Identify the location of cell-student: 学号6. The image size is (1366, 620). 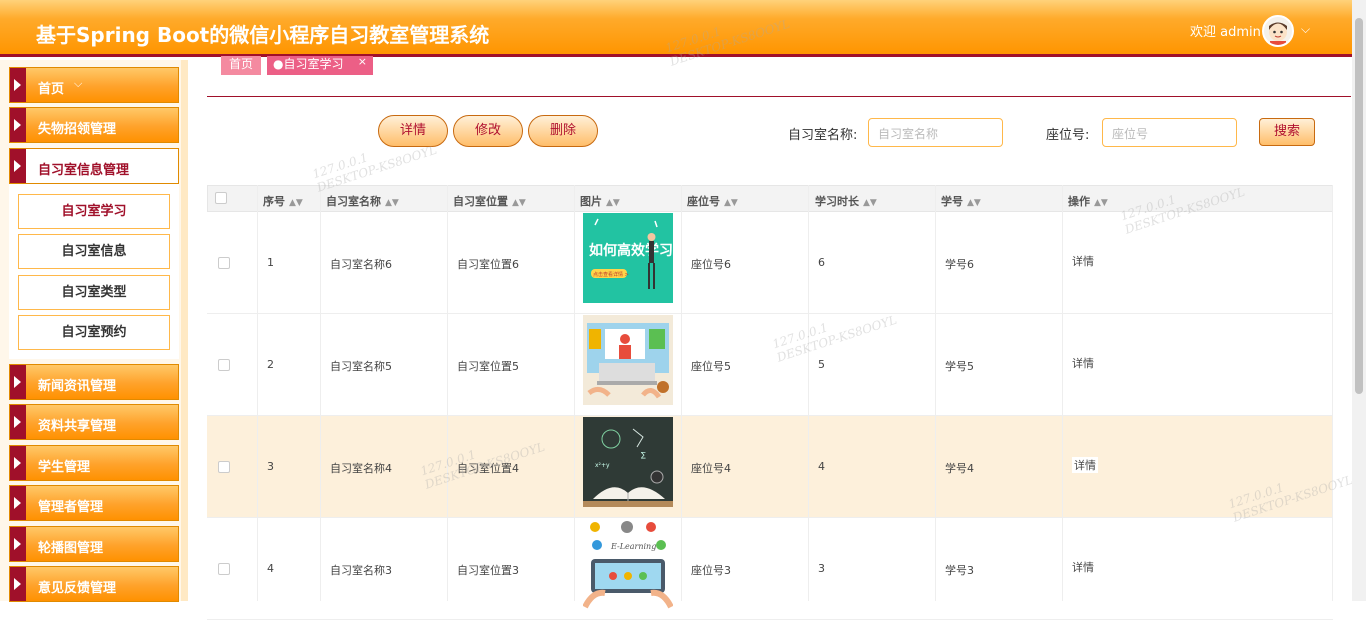
(959, 264).